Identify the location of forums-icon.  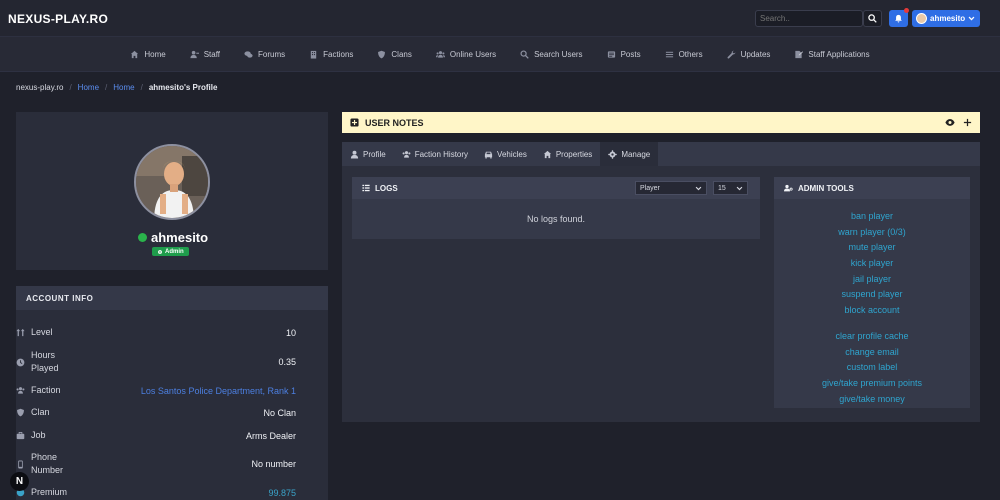
(248, 54).